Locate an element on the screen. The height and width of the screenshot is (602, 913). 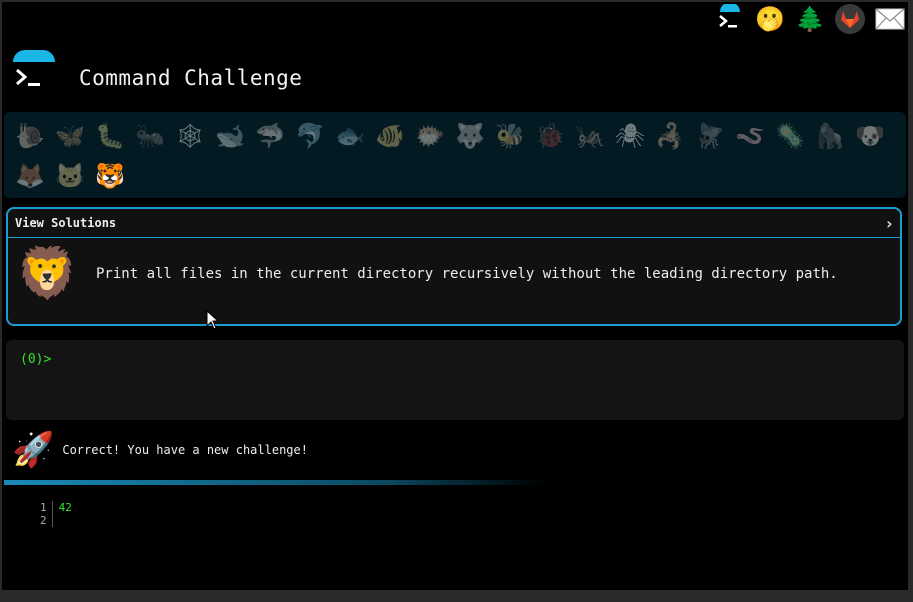
ant-icon: 🐜 is located at coordinates (150, 136).